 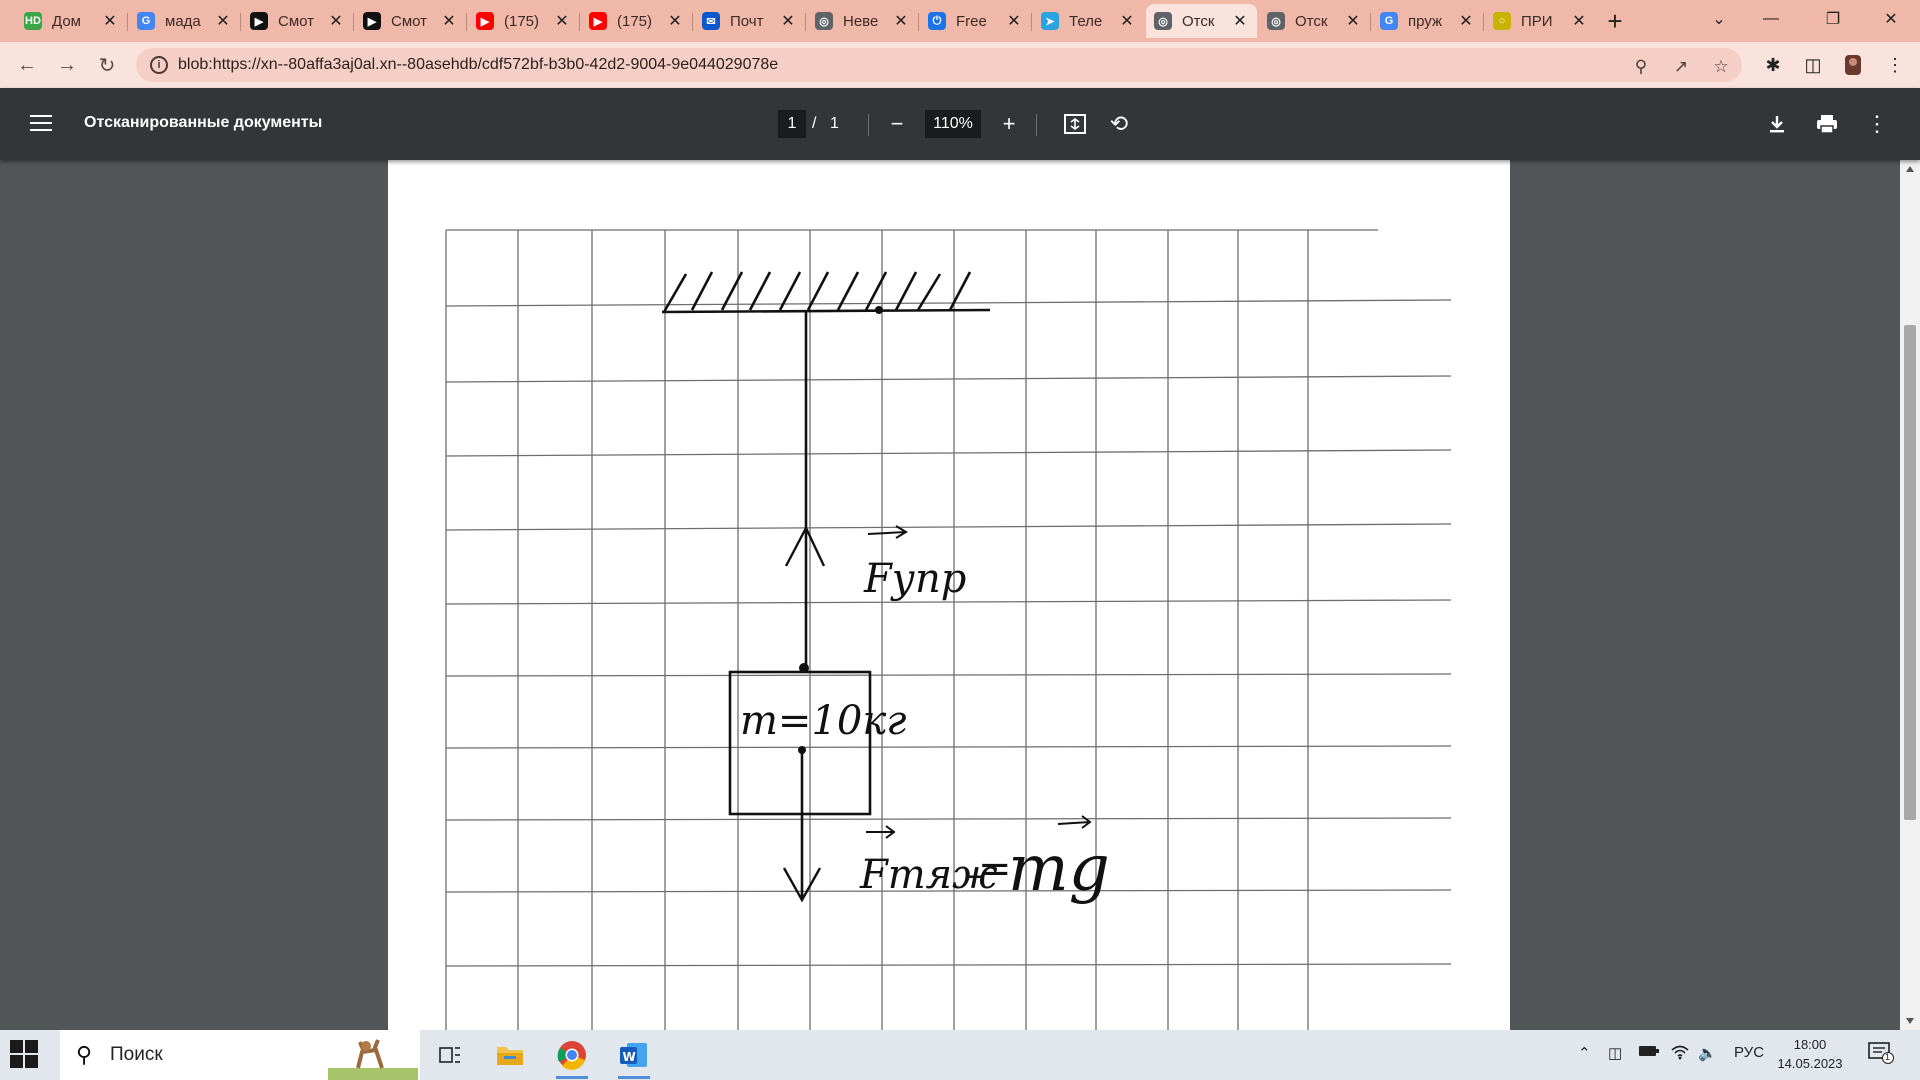 I want to click on taskbar-search: ⚲ Поиск, so click(x=240, y=1055).